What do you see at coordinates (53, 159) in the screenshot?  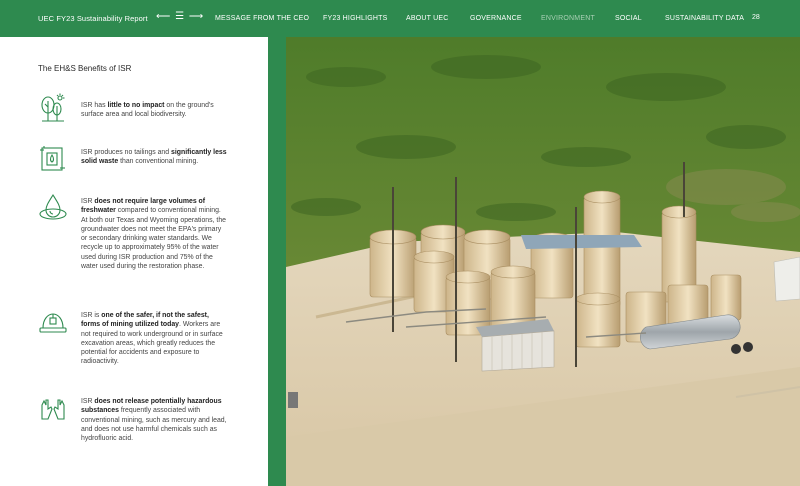 I see `mining-waste-icon` at bounding box center [53, 159].